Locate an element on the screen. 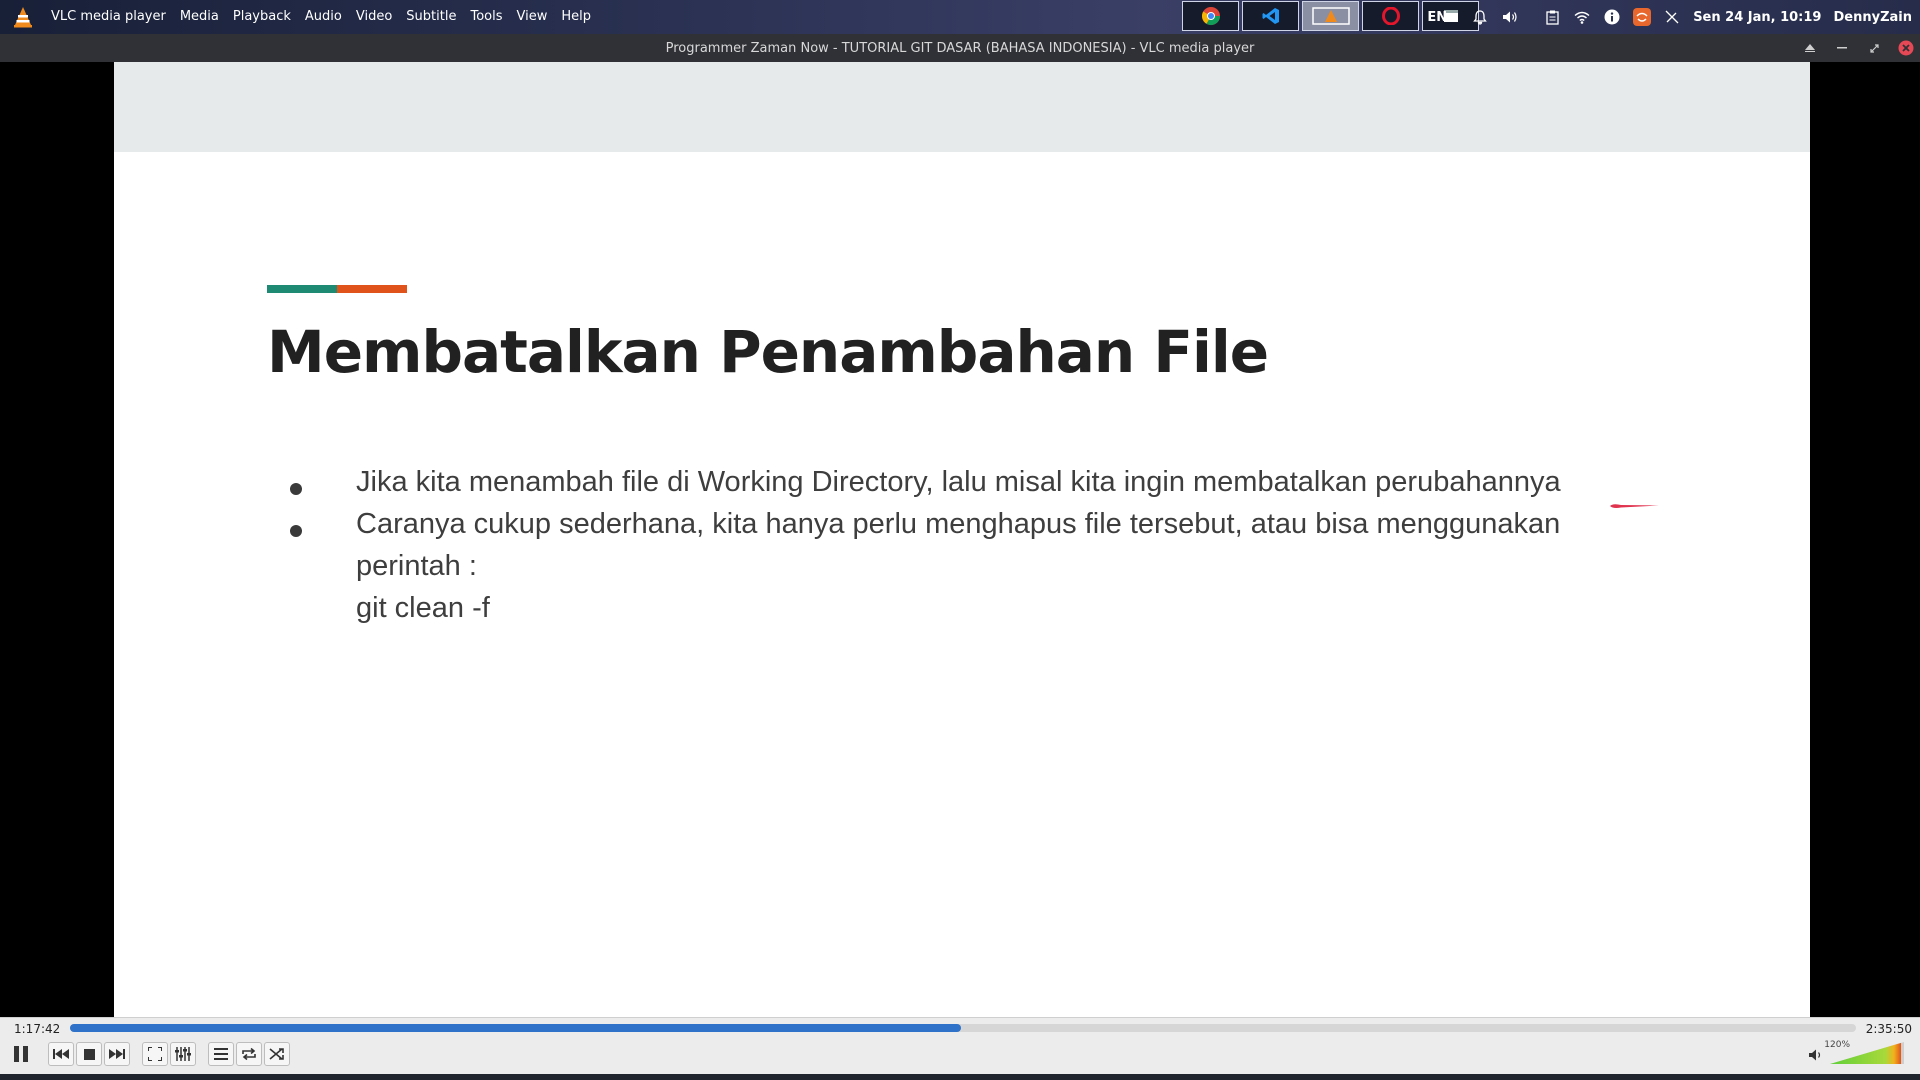 Image resolution: width=1920 pixels, height=1080 pixels. vscode-icon is located at coordinates (1270, 16).